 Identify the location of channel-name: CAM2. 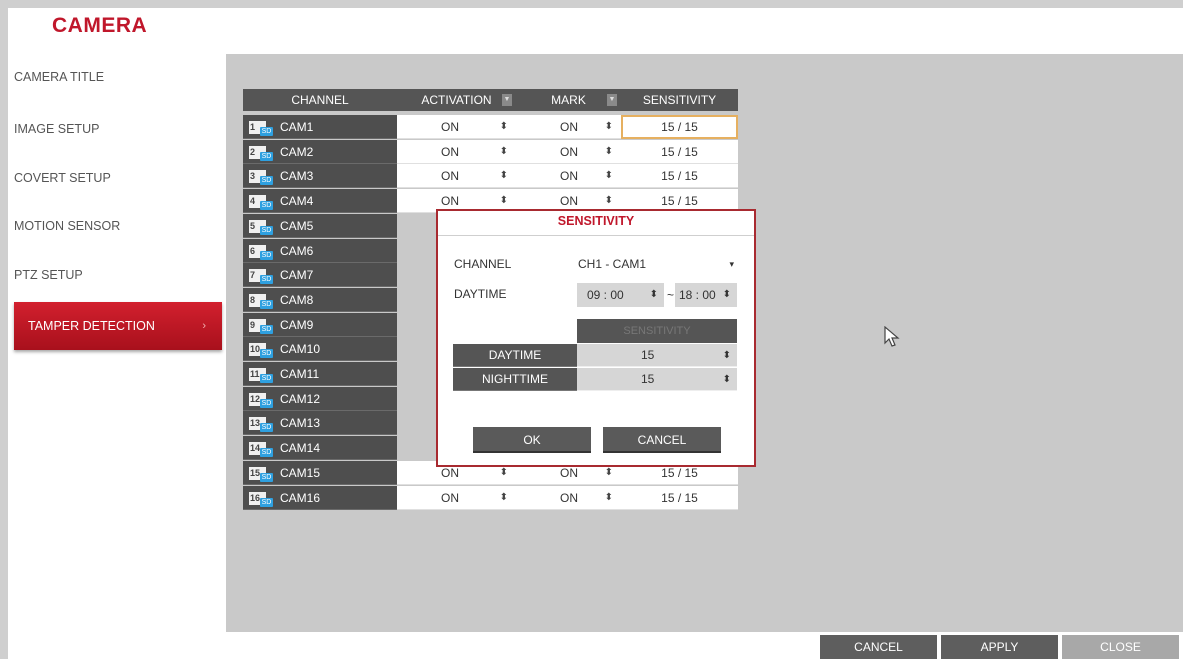
(297, 152).